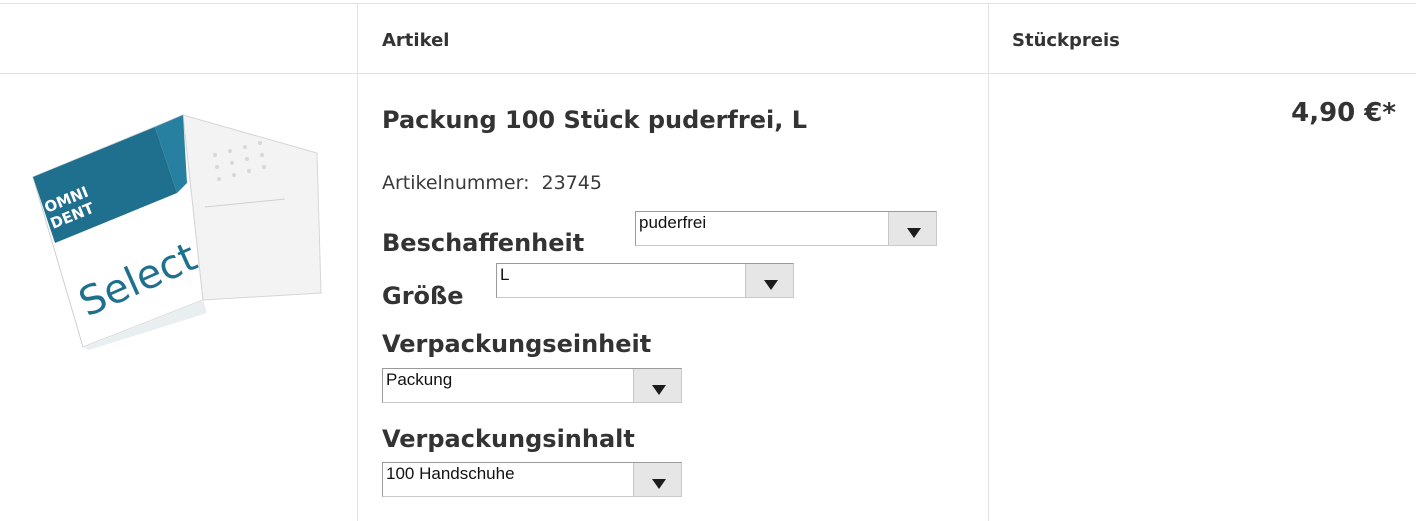  Describe the element at coordinates (786, 228) in the screenshot. I see `texture-select: puderfrei` at that location.